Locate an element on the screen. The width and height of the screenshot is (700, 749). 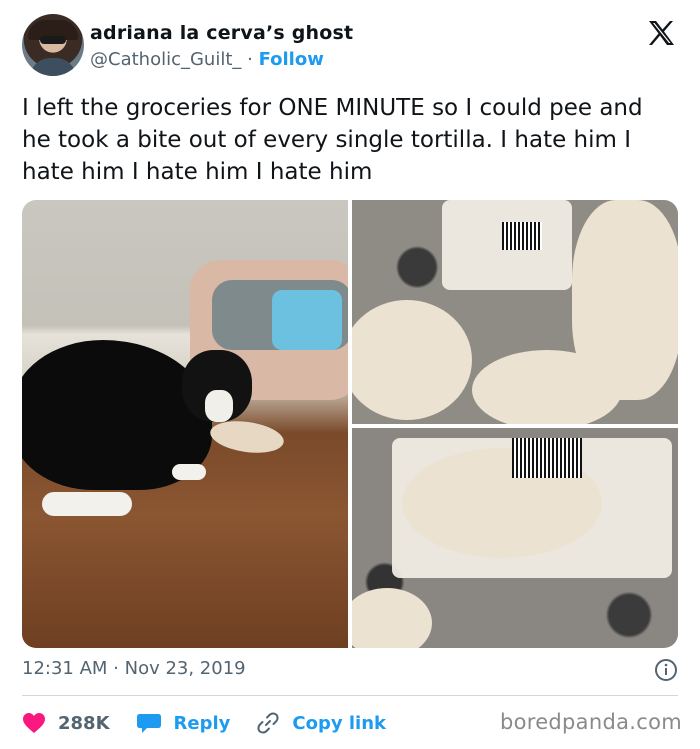
x-logo-icon is located at coordinates (661, 33).